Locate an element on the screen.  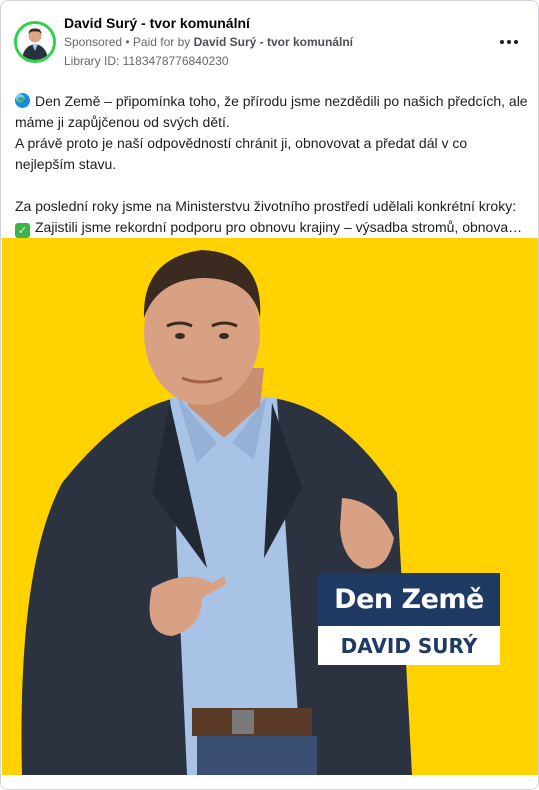
library-id: Library ID: 1183478776840230 is located at coordinates (146, 61).